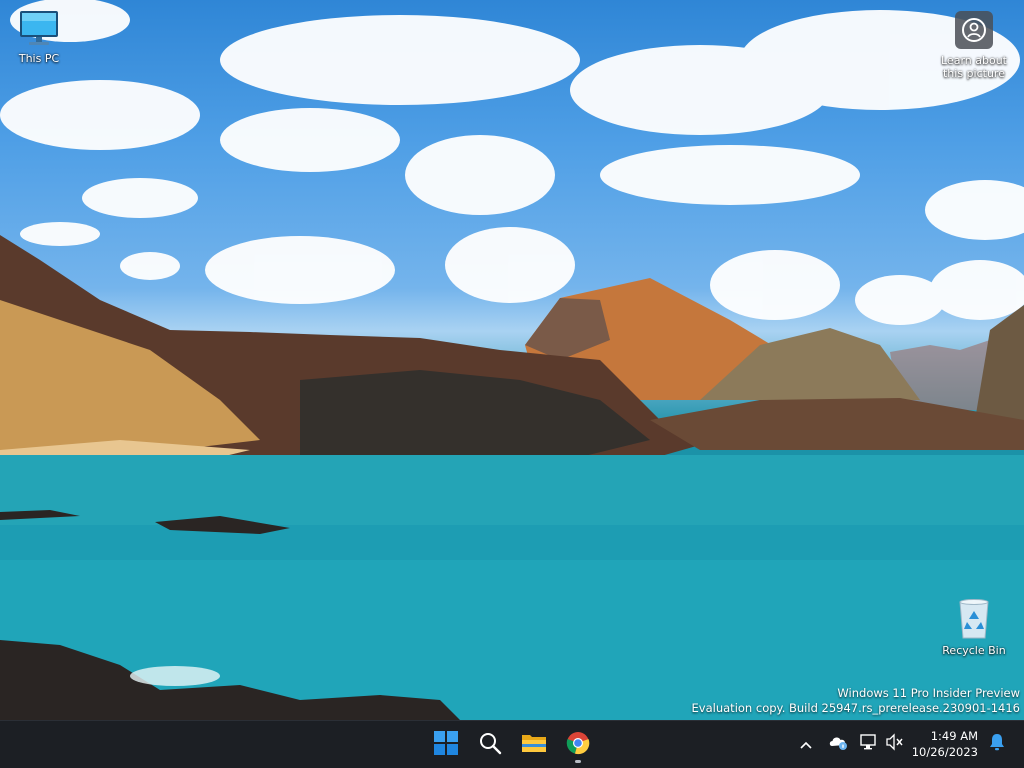 Image resolution: width=1024 pixels, height=768 pixels. I want to click on onedrive-tray-button, so click(838, 744).